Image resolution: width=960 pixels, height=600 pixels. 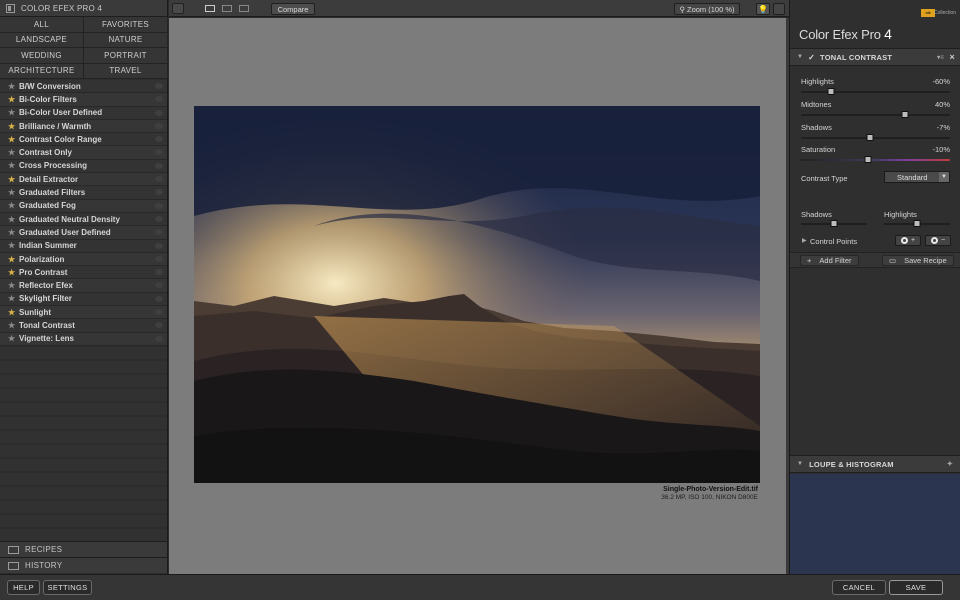 I want to click on pin-icon: ✦, so click(x=950, y=464).